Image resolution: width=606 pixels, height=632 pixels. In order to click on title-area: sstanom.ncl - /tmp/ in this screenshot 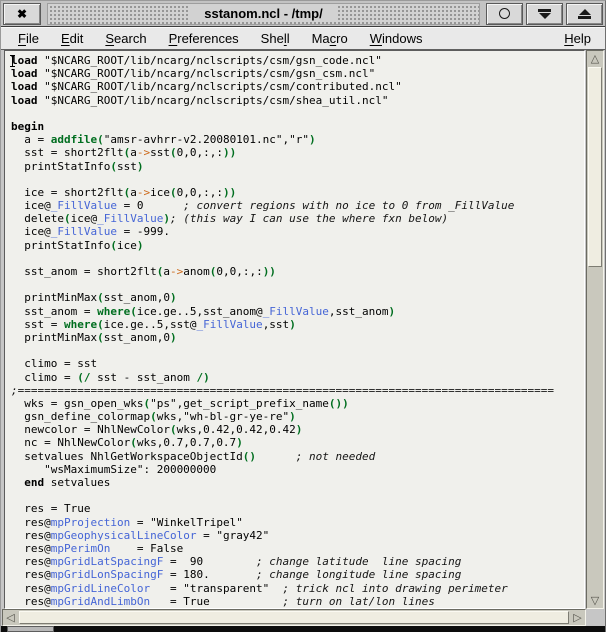, I will do `click(263, 13)`.